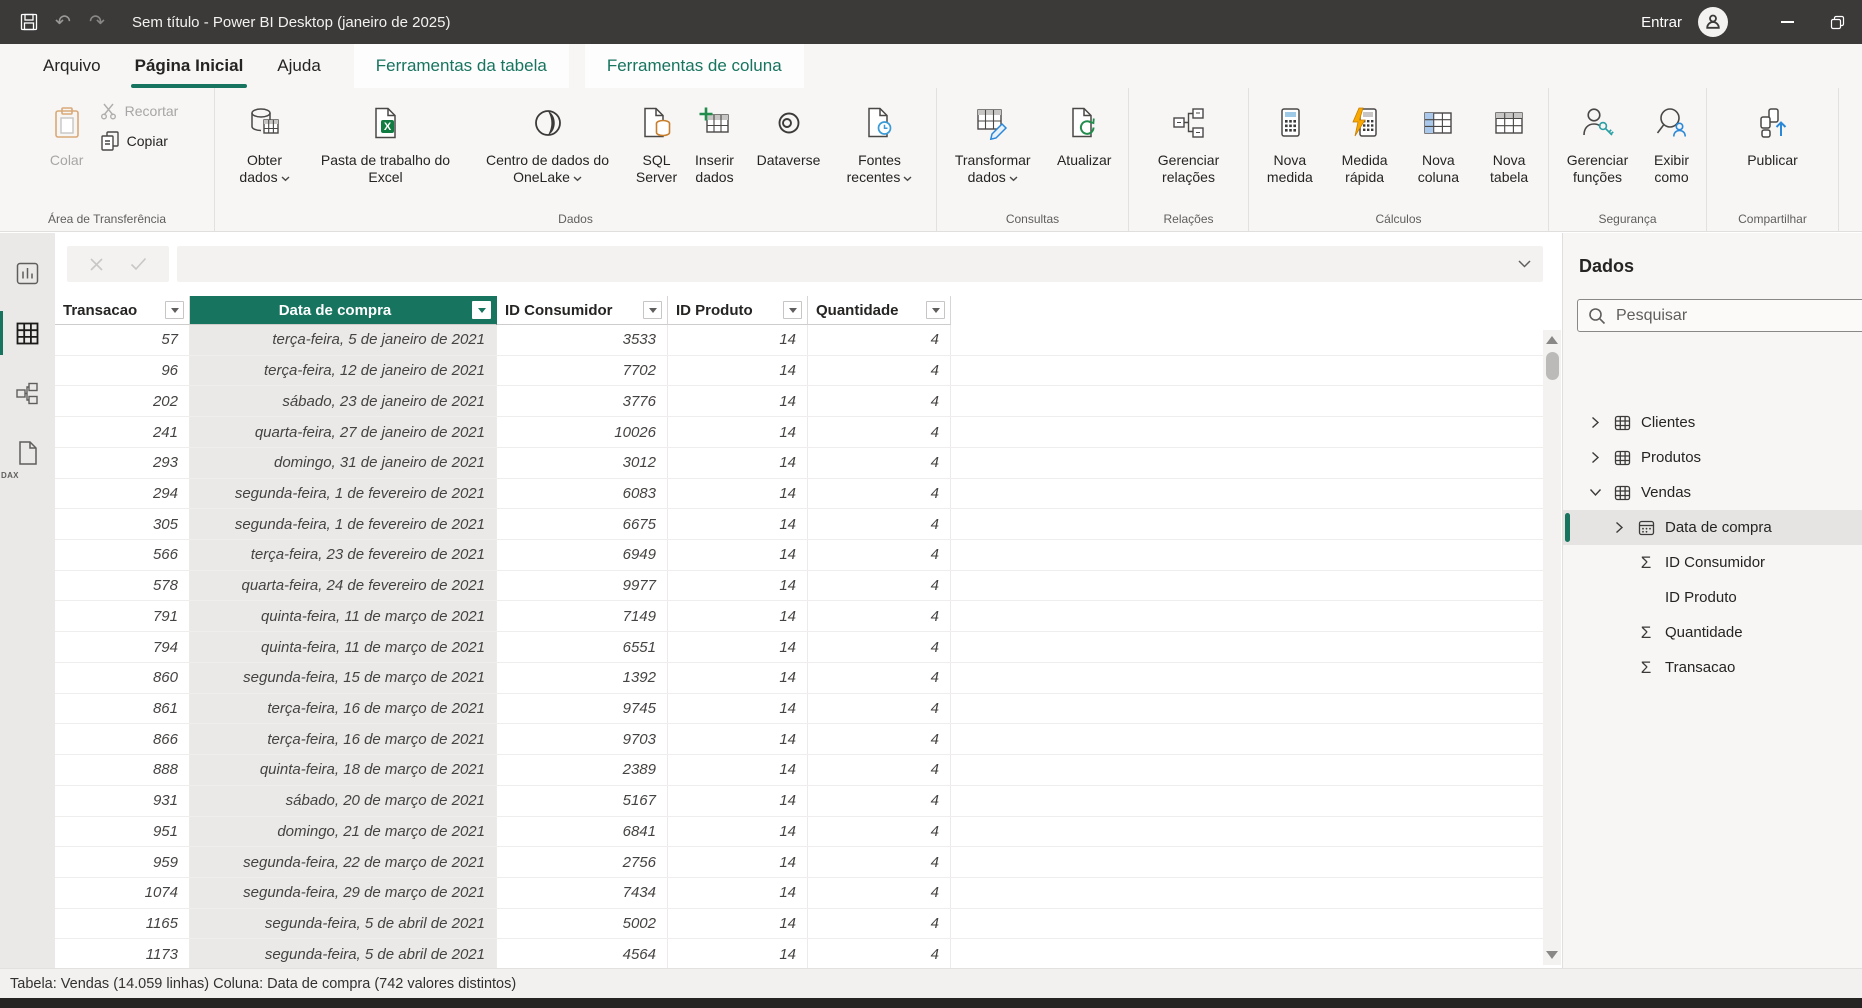 The width and height of the screenshot is (1862, 1008). What do you see at coordinates (122, 923) in the screenshot?
I see `cell-transacao: 1165` at bounding box center [122, 923].